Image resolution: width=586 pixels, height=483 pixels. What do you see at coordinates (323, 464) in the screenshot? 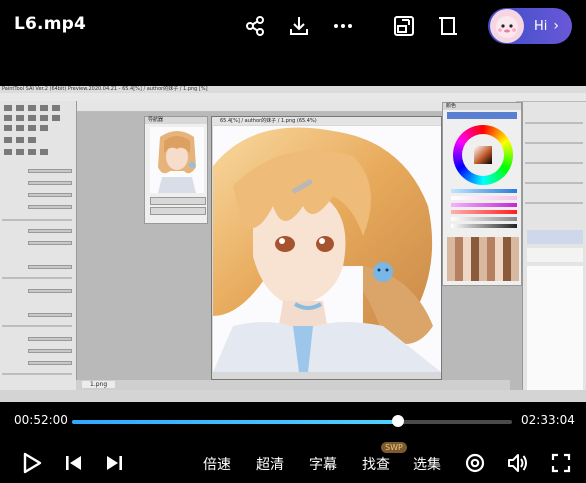
I see `subtitles-button: 字幕` at bounding box center [323, 464].